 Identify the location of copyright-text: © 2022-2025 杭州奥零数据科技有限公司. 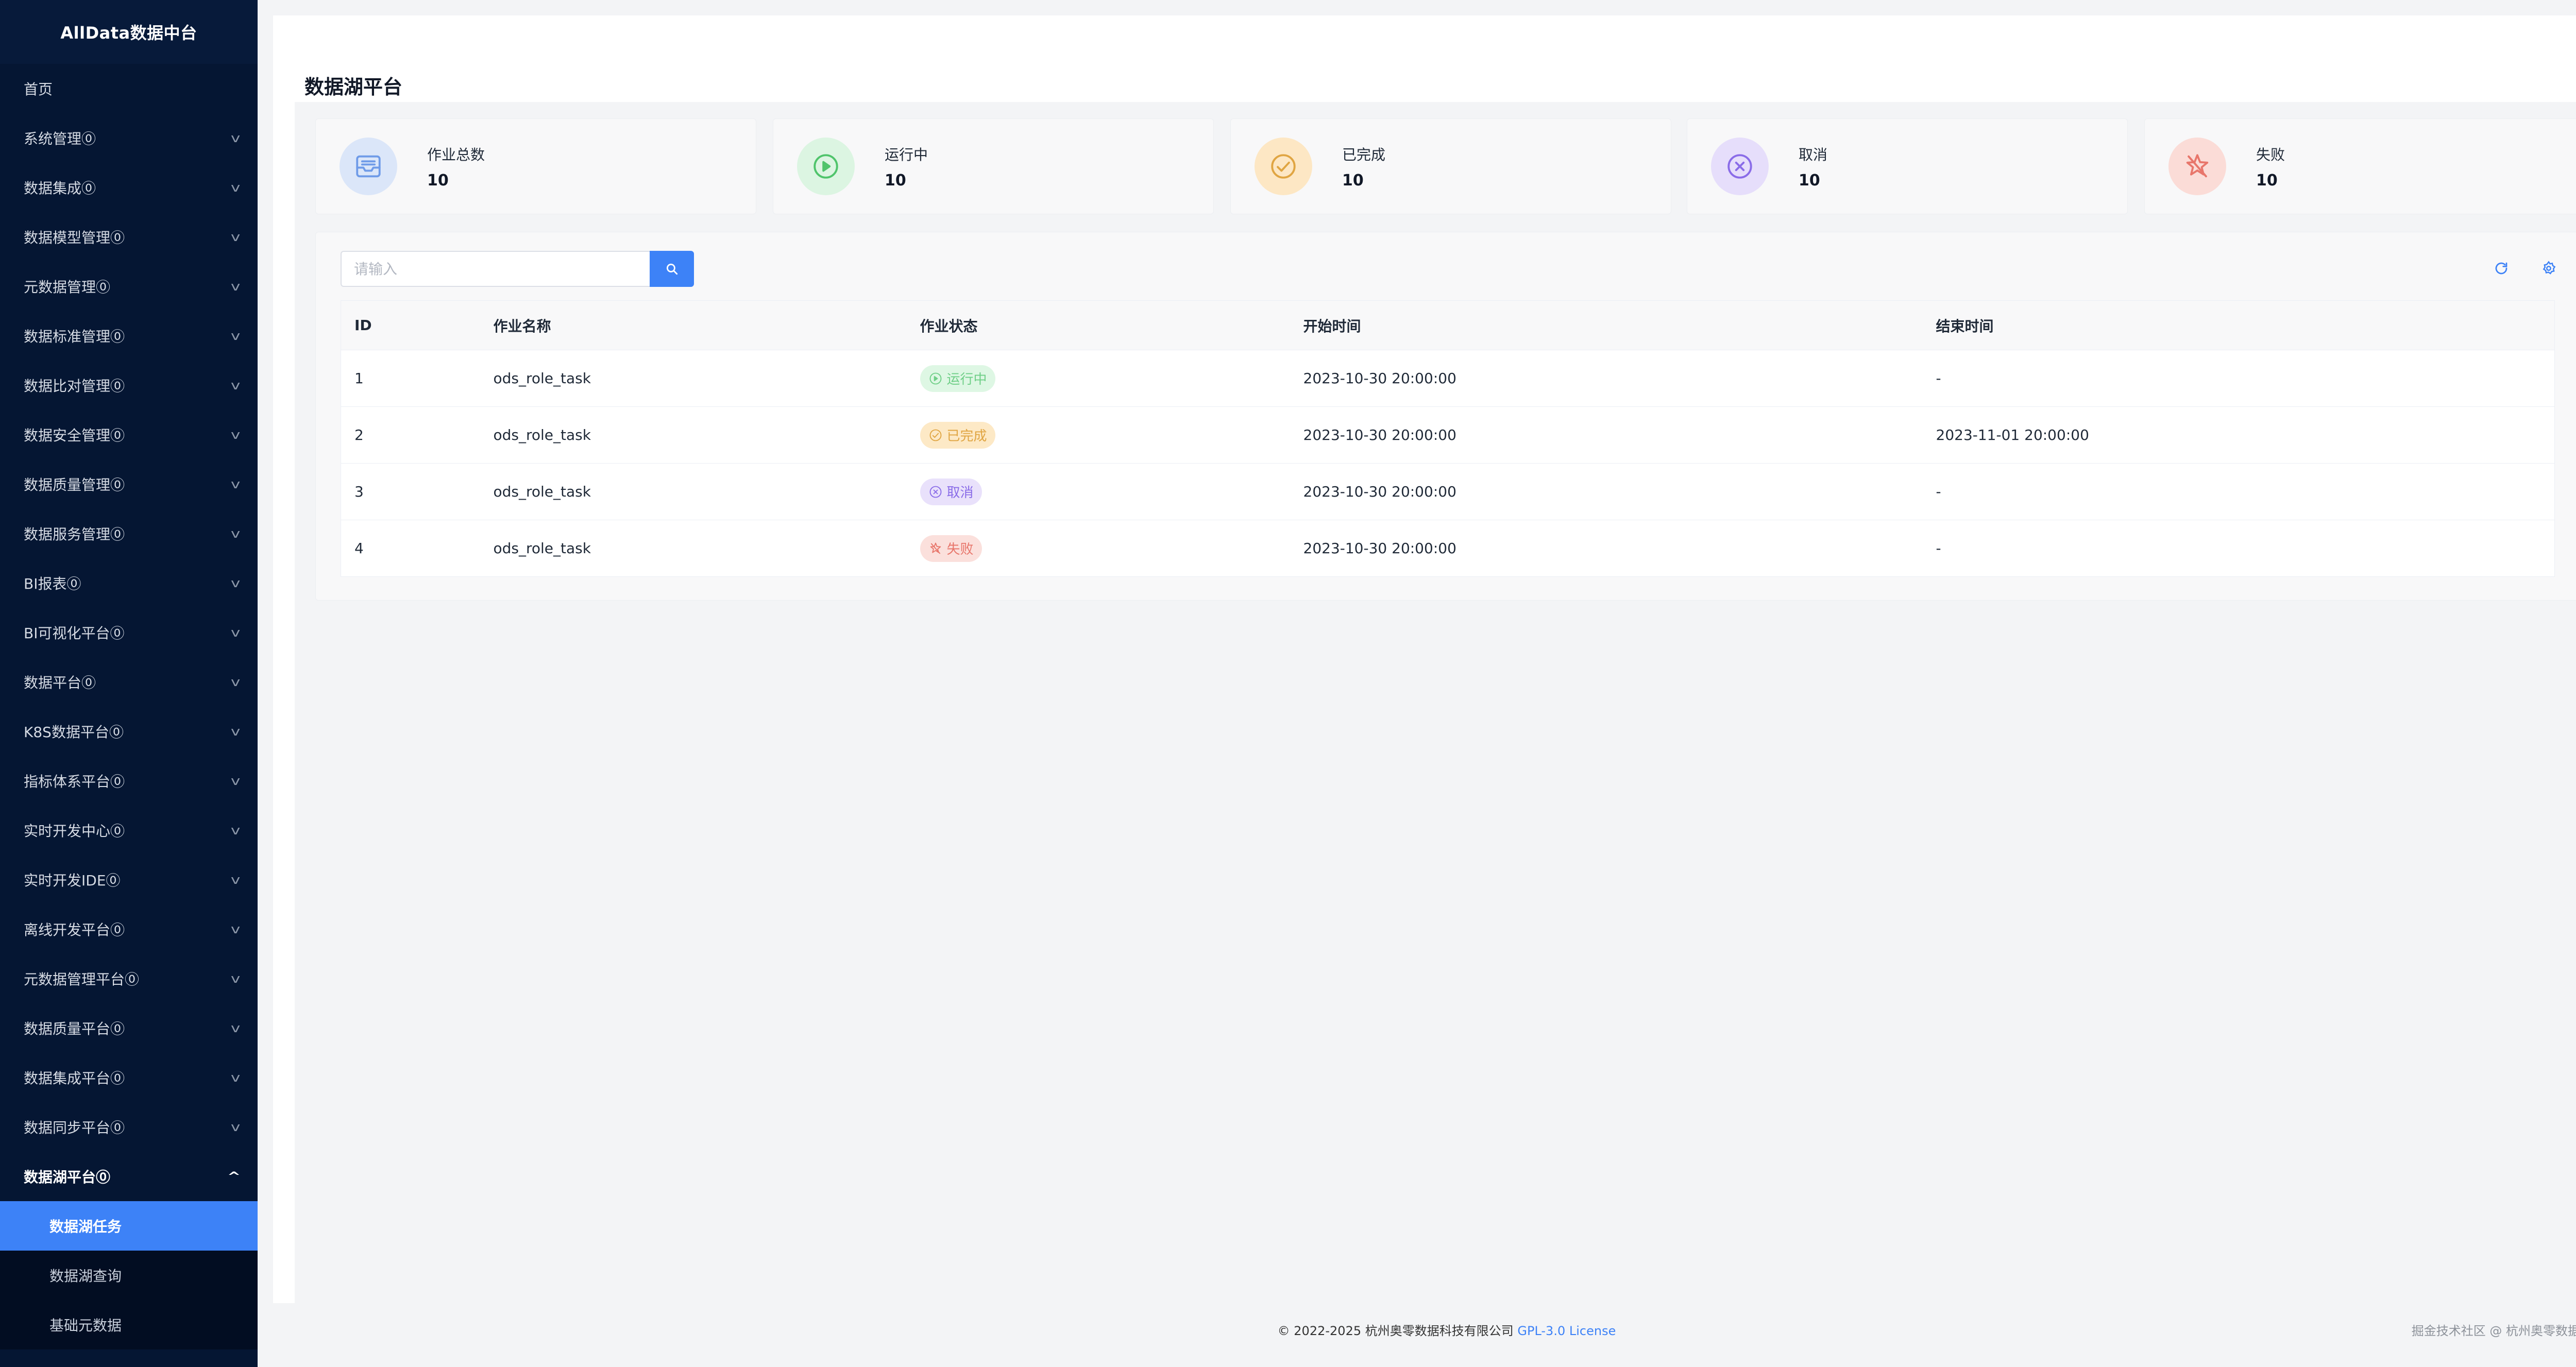
(1395, 1331).